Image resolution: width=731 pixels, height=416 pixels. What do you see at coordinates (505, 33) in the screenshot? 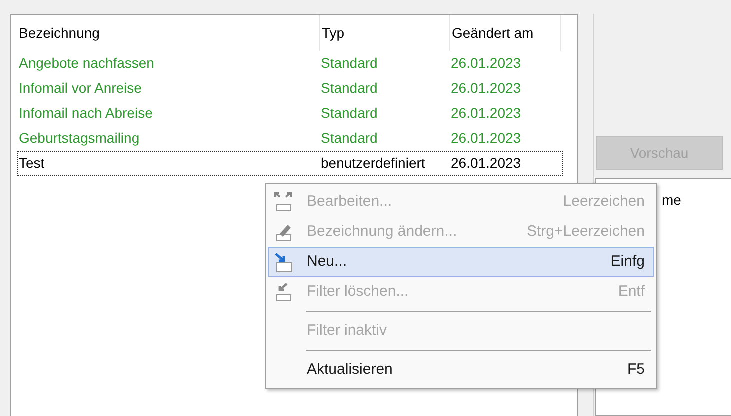
I see `column-header: Geändert am` at bounding box center [505, 33].